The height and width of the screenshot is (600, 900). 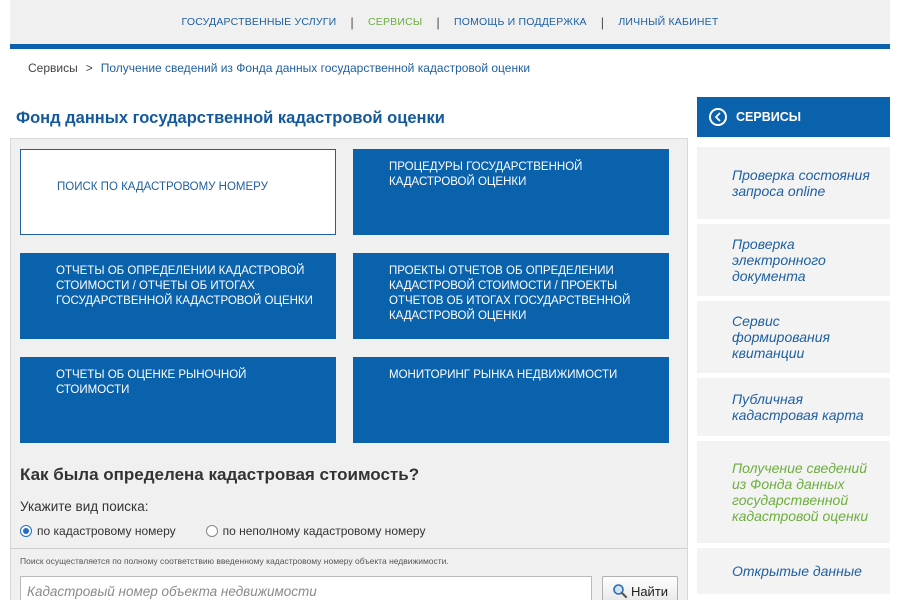 What do you see at coordinates (520, 22) in the screenshot?
I see `topnav-item-help: ПОМОЩЬ И ПОДДЕРЖКА` at bounding box center [520, 22].